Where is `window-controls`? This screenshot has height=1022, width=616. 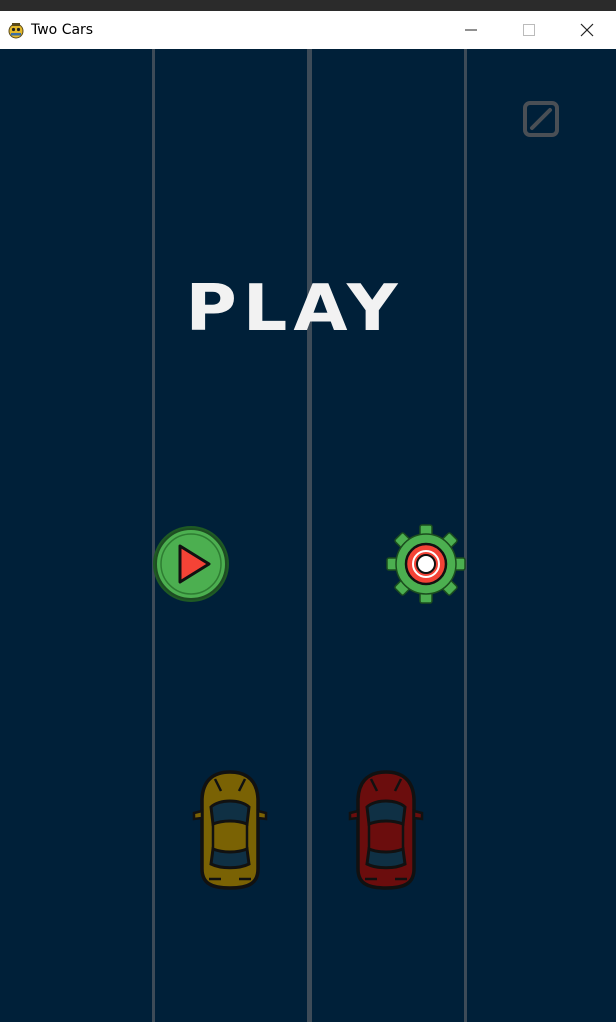
window-controls is located at coordinates (529, 30).